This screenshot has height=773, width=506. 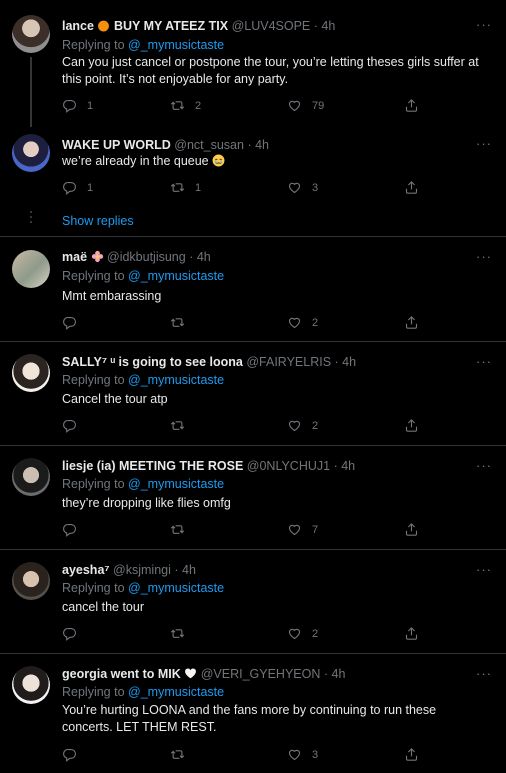 I want to click on retweet-button: 2, so click(x=185, y=105).